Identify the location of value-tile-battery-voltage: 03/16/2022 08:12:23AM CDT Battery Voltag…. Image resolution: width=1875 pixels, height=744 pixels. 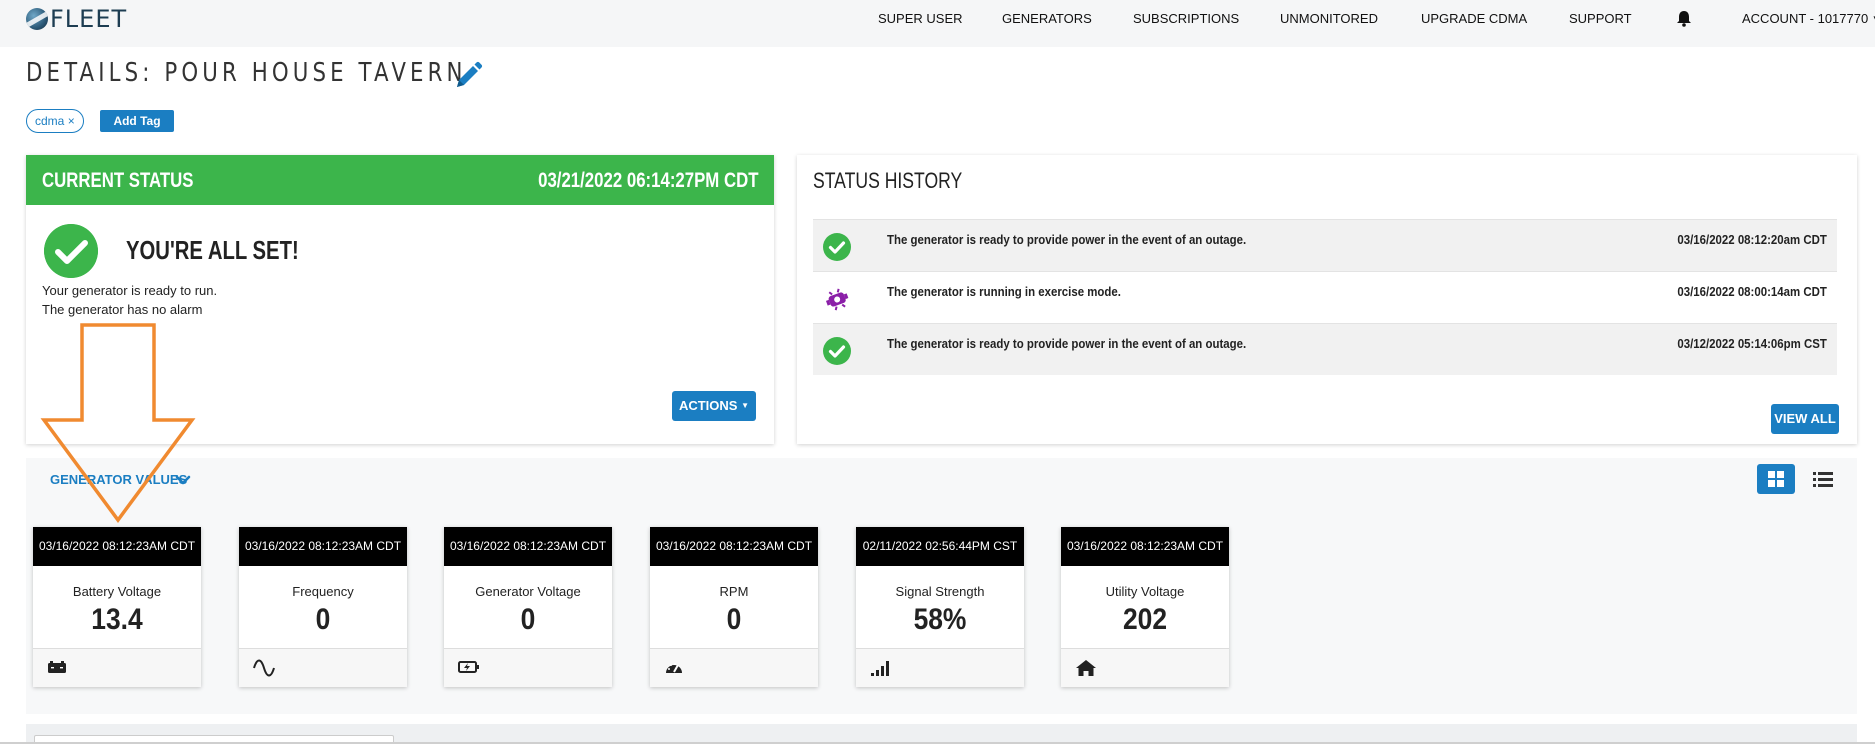
(117, 607).